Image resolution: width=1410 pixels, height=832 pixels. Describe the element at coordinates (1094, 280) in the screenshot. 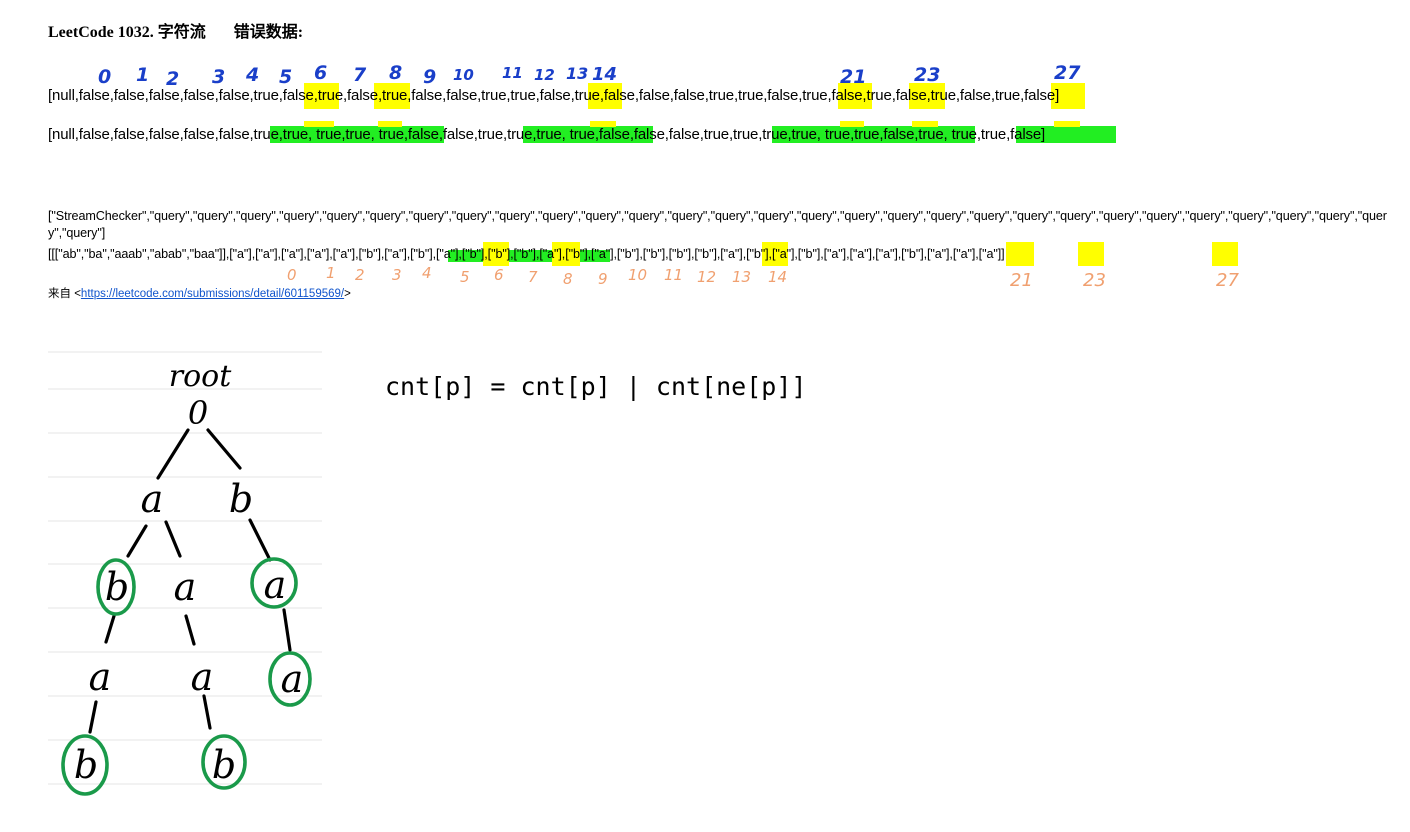

I see `index-annotation: 23` at that location.